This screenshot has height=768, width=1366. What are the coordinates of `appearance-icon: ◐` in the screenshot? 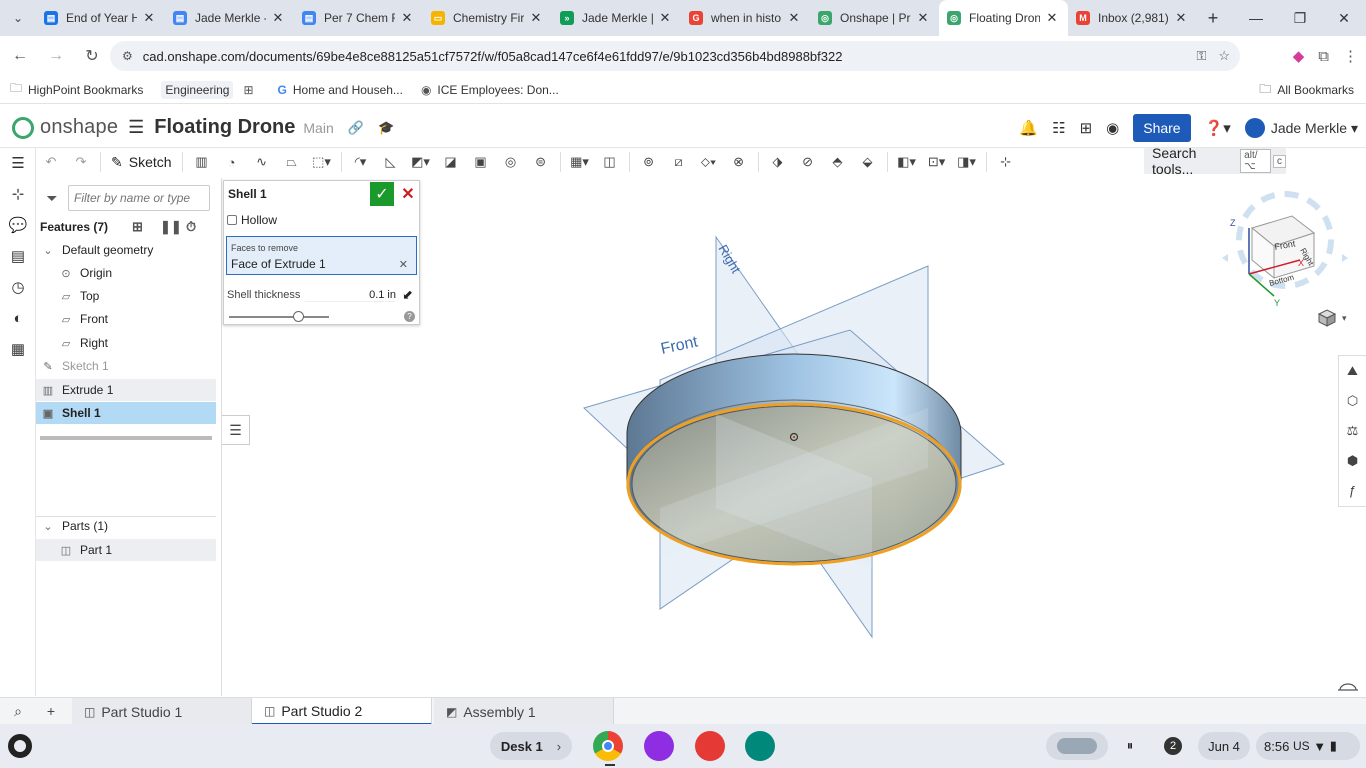 It's located at (18, 318).